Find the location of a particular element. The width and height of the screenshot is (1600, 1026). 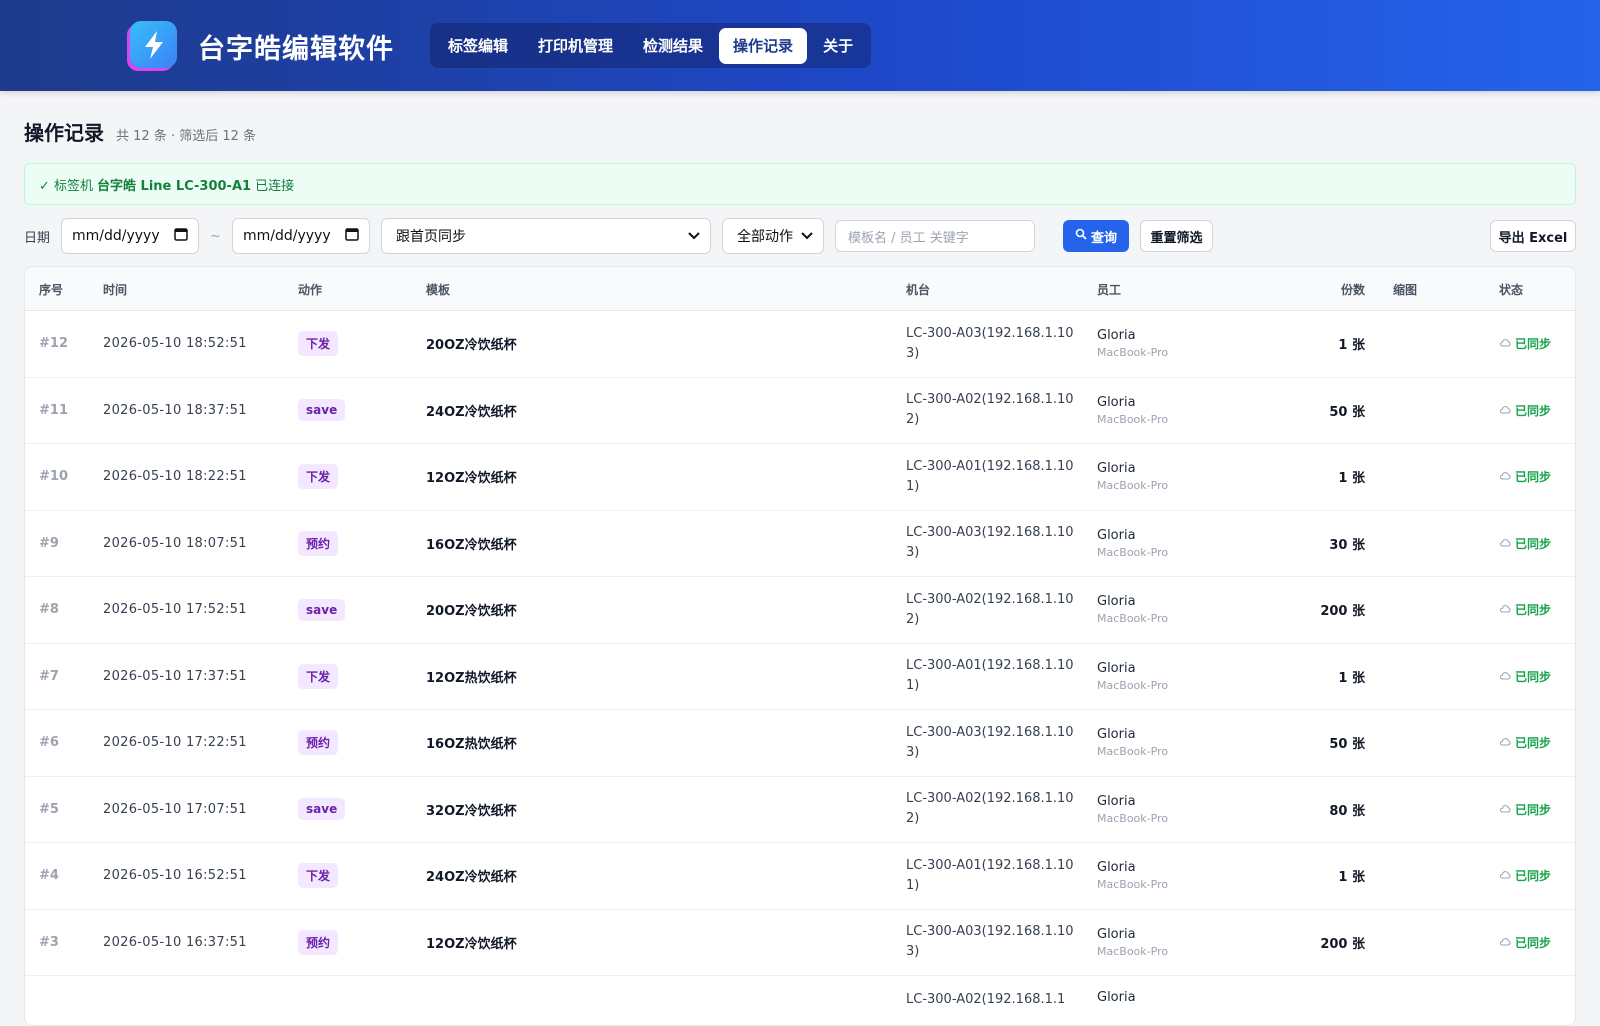

reset-filter-button: 重置筛选 is located at coordinates (1176, 236).